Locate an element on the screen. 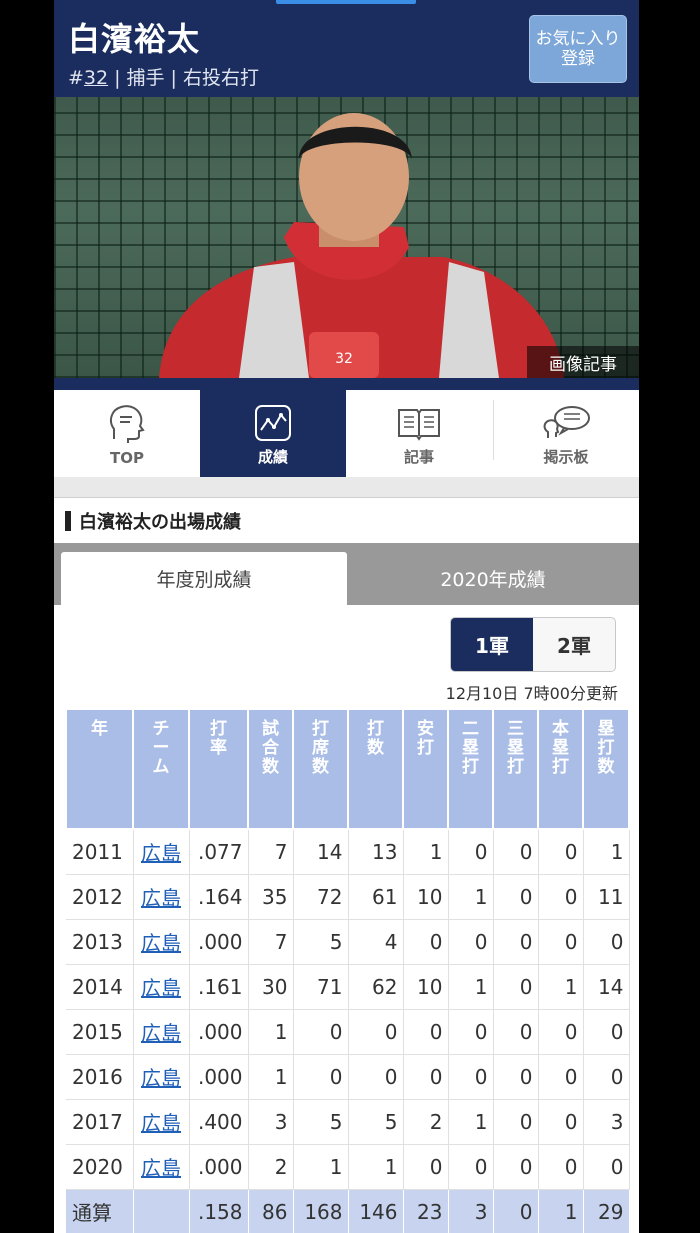  subtab-yearly: 年度別成績 is located at coordinates (204, 578).